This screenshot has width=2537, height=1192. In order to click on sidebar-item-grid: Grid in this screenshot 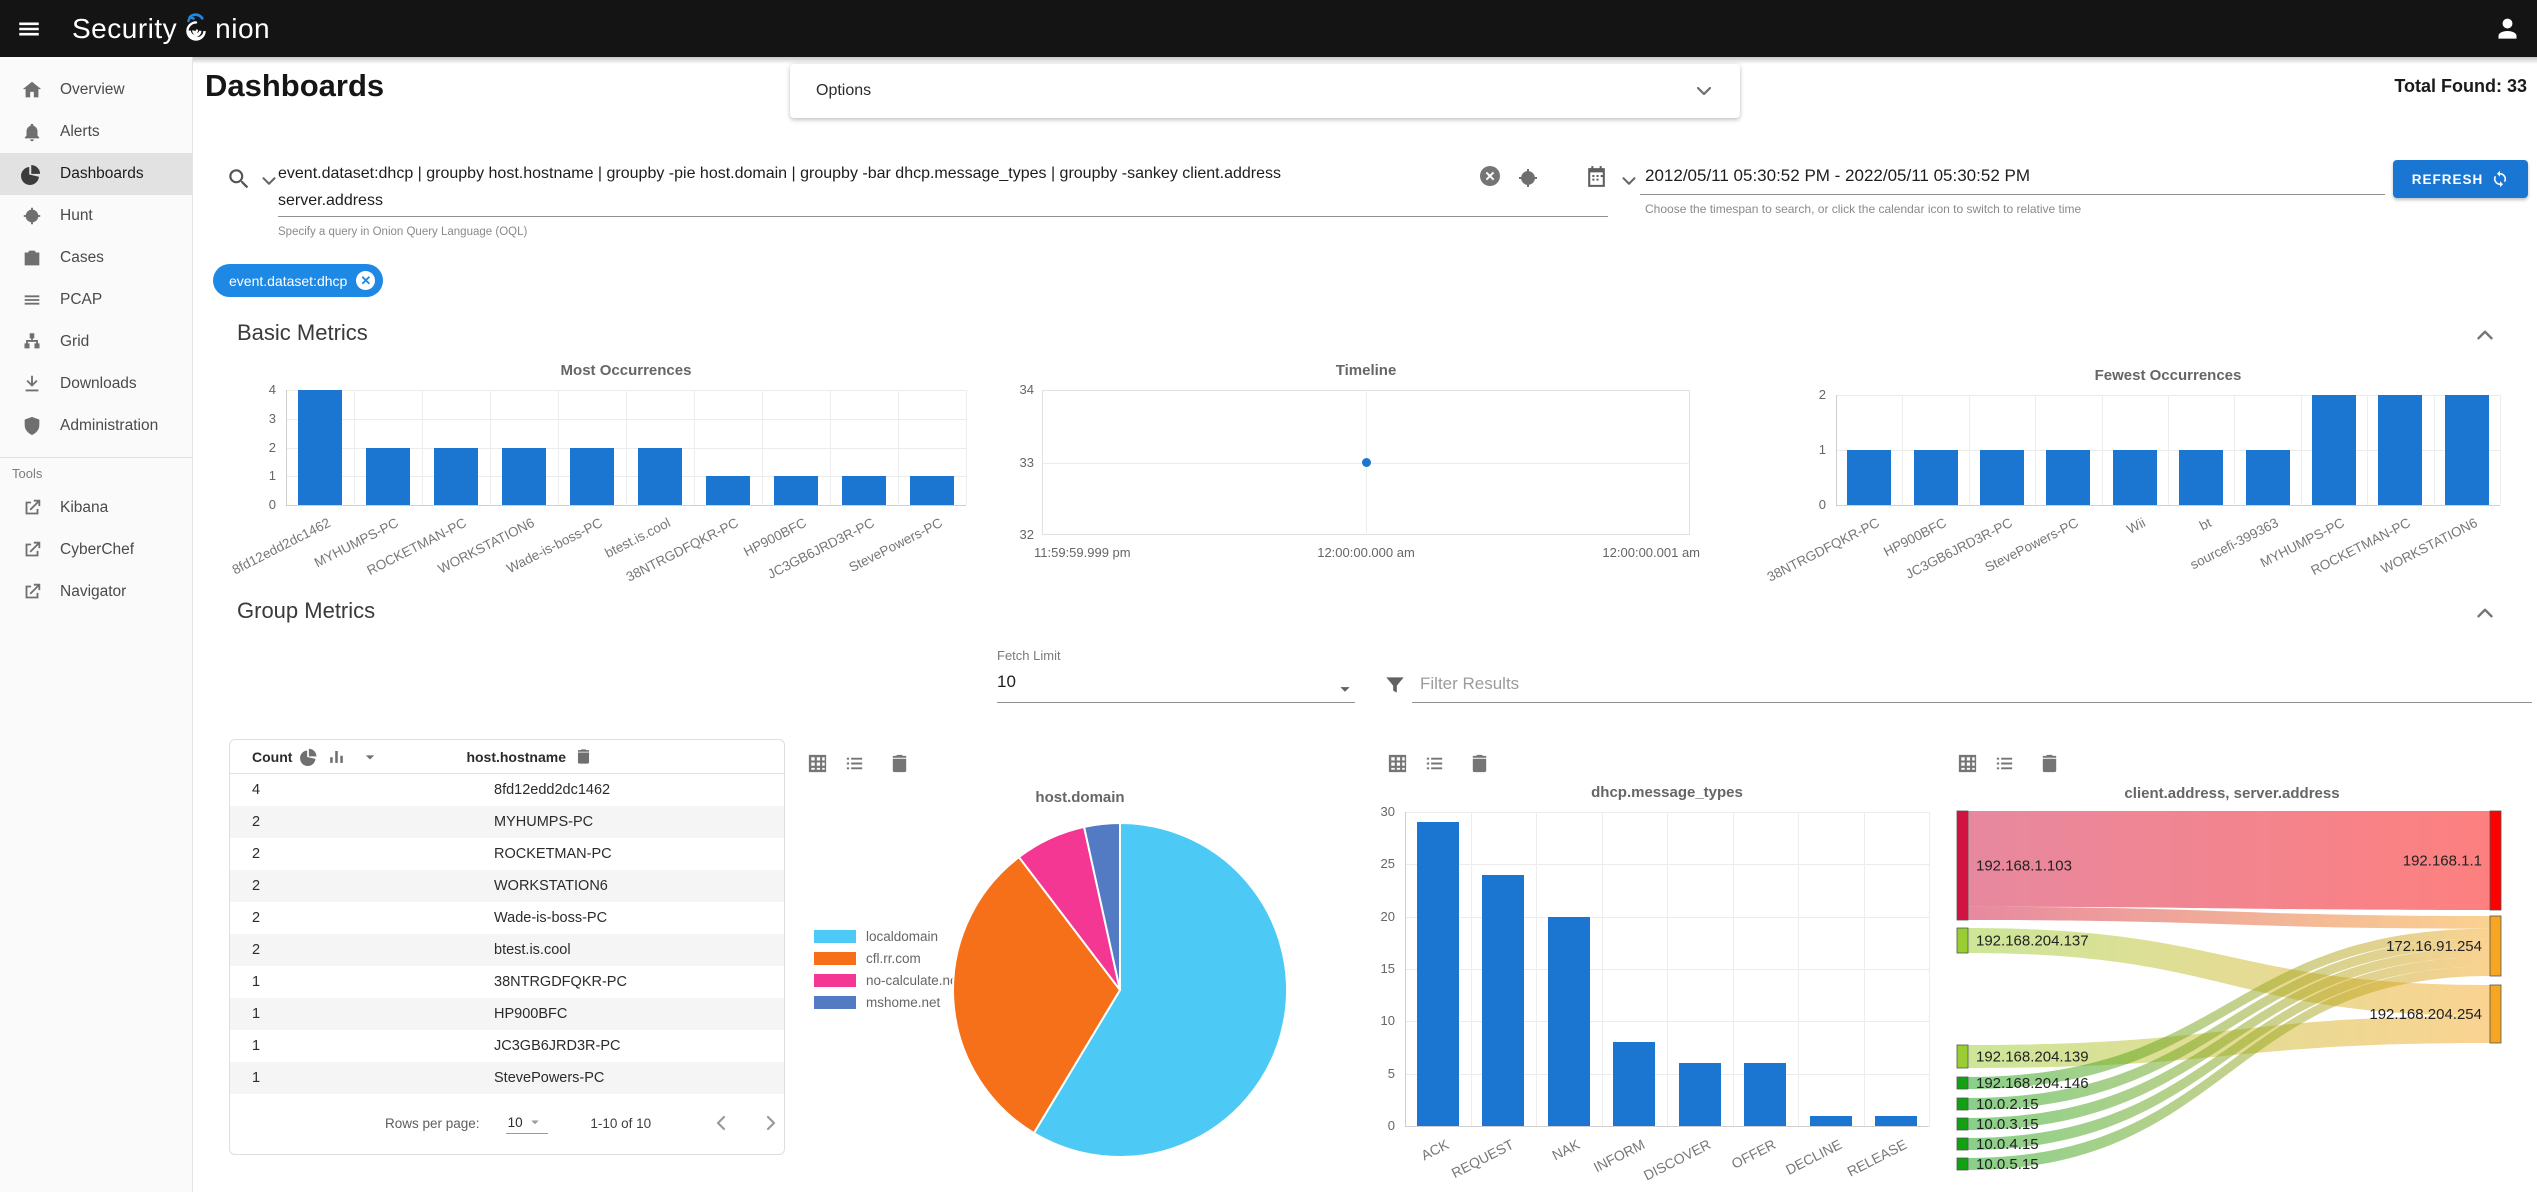, I will do `click(96, 342)`.